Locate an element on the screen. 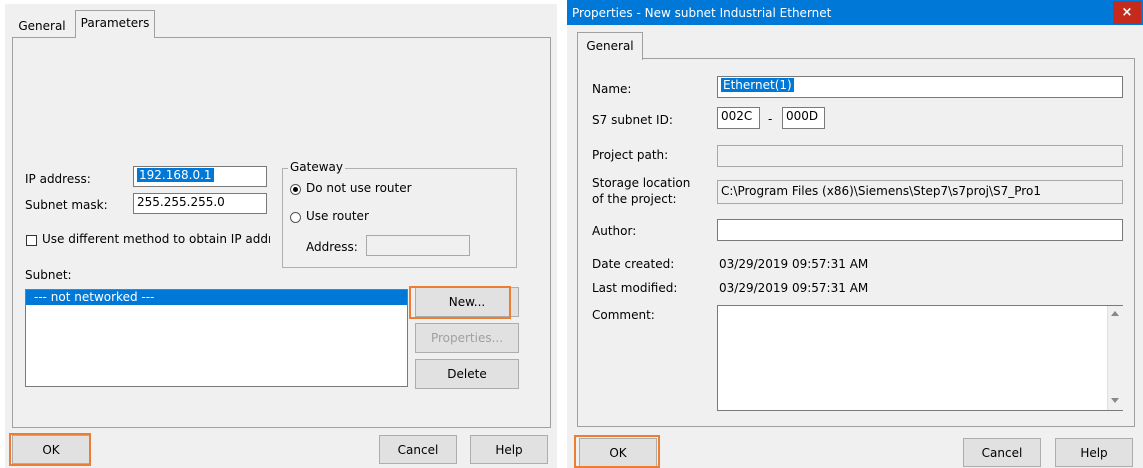 The height and width of the screenshot is (468, 1143). subnet-label: Subnet: is located at coordinates (48, 275).